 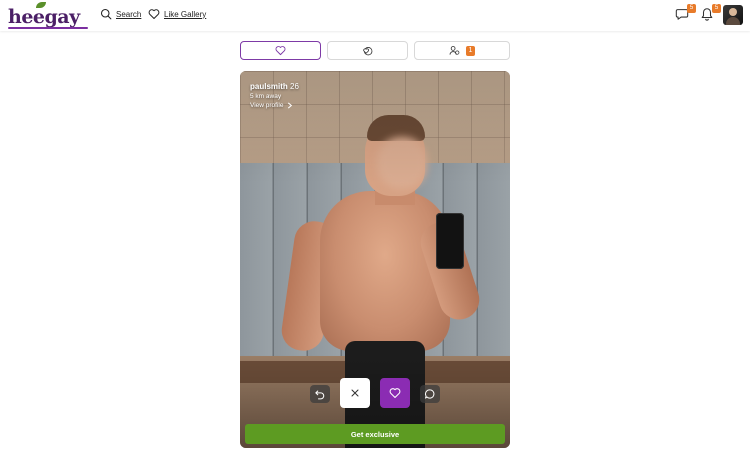 I want to click on logo-text: heegay, so click(x=44, y=17).